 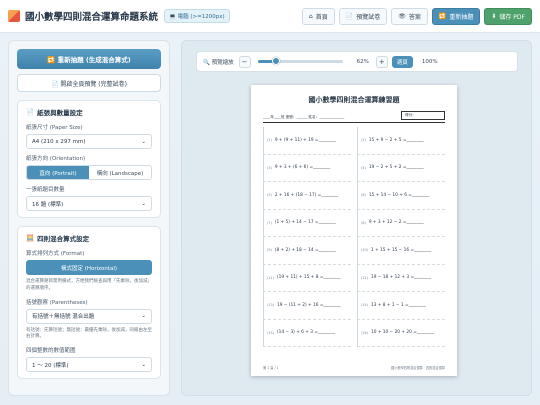 What do you see at coordinates (414, 17) in the screenshot?
I see `answer-label: 答案` at bounding box center [414, 17].